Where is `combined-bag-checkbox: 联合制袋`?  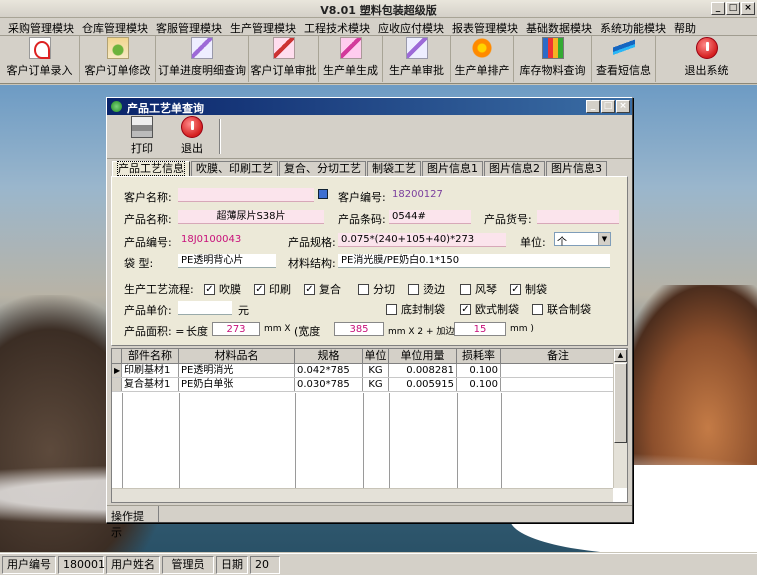
combined-bag-checkbox: 联合制袋 is located at coordinates (561, 309).